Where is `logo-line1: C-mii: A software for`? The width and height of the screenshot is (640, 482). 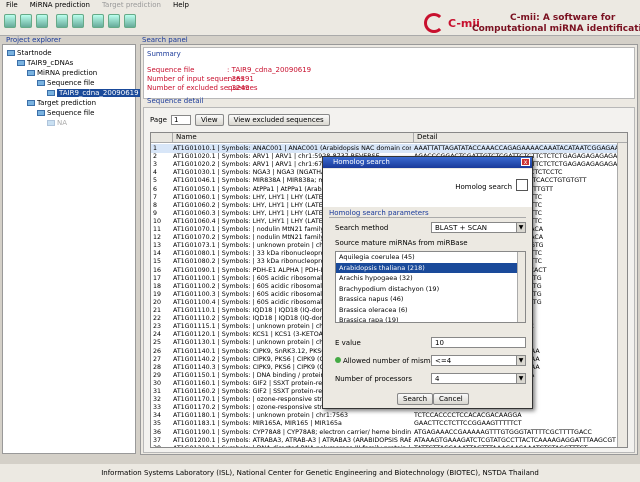 logo-line1: C-mii: A software for is located at coordinates (563, 18).